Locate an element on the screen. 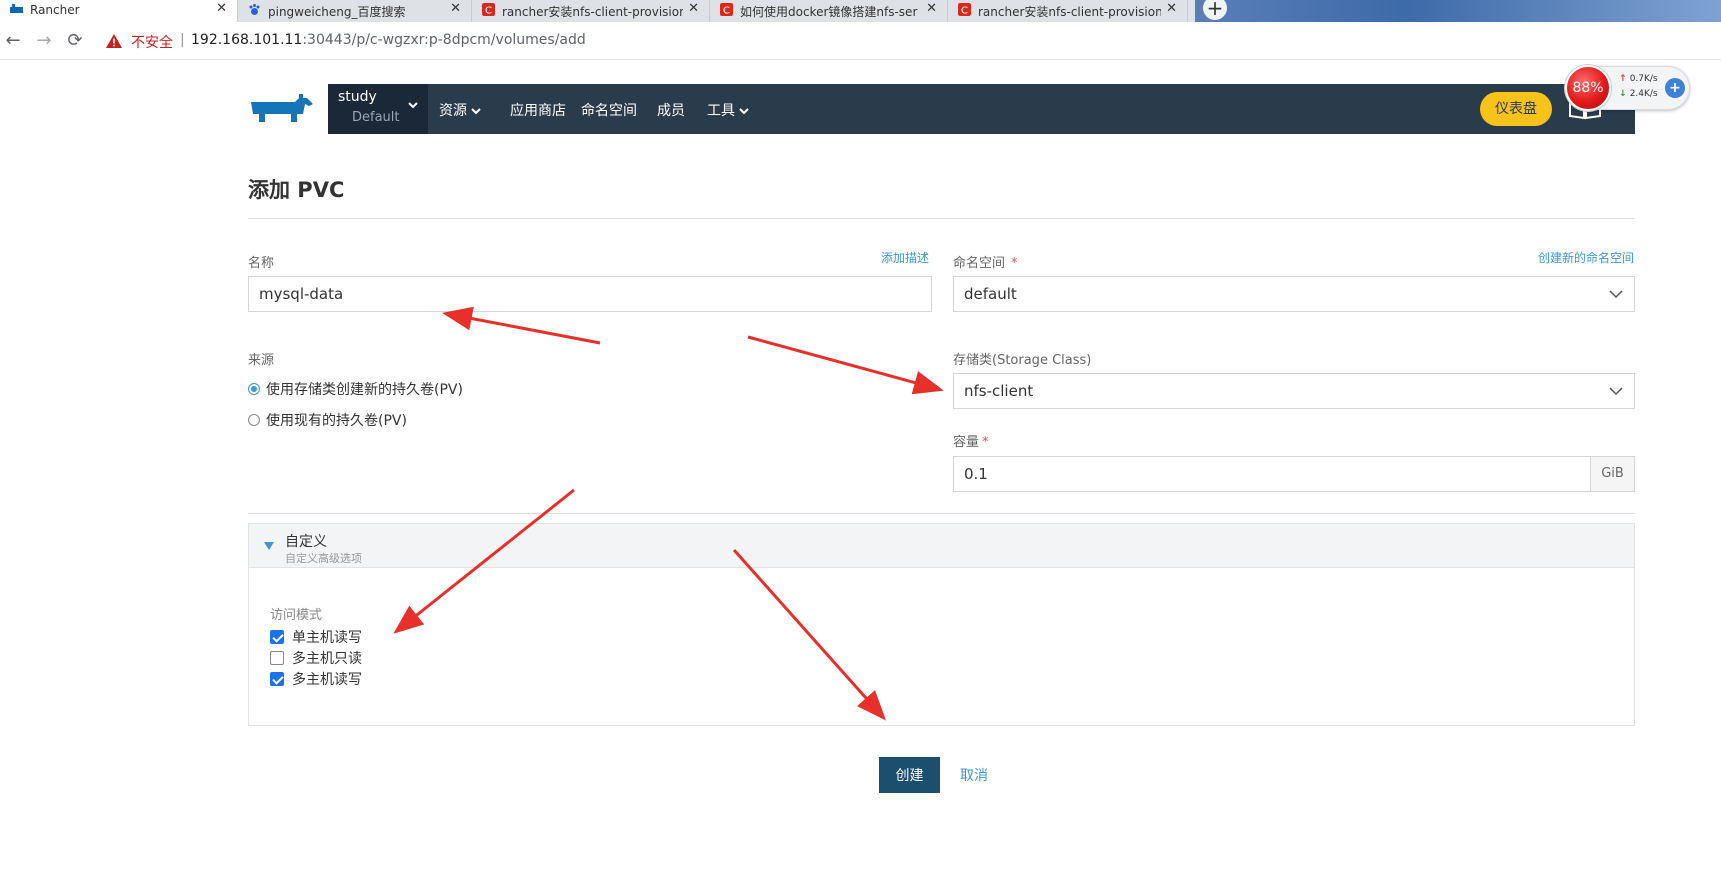 The height and width of the screenshot is (894, 1721). radio-existing-pv: 使用现有的持久卷(PV) is located at coordinates (327, 420).